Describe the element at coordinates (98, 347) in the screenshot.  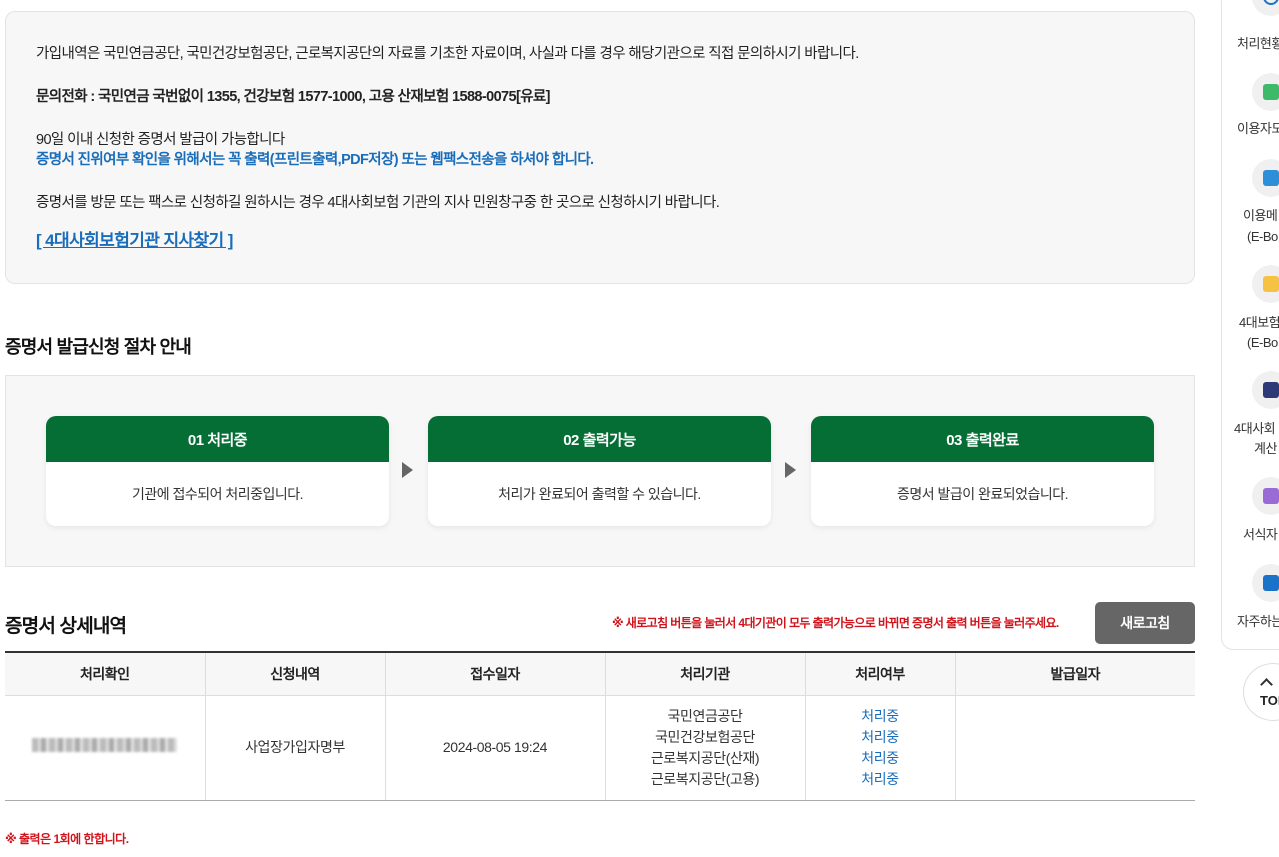
I see `process-title: 증명서 발급신청 절차 안내` at that location.